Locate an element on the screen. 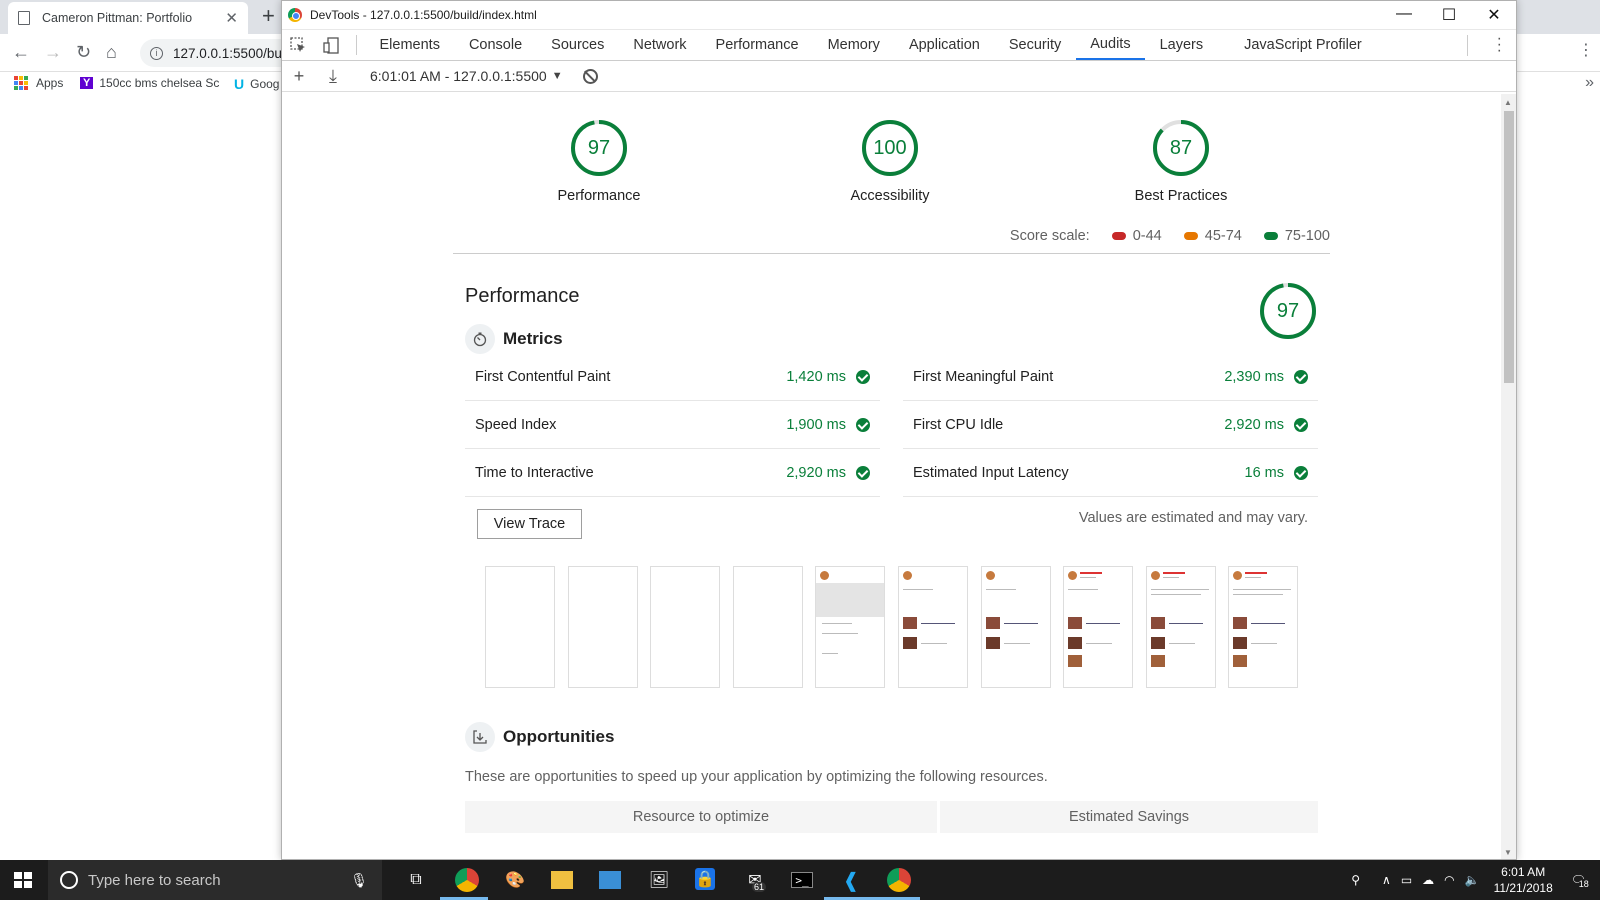 Image resolution: width=1600 pixels, height=900 pixels. frame-title is located at coordinates (1091, 573).